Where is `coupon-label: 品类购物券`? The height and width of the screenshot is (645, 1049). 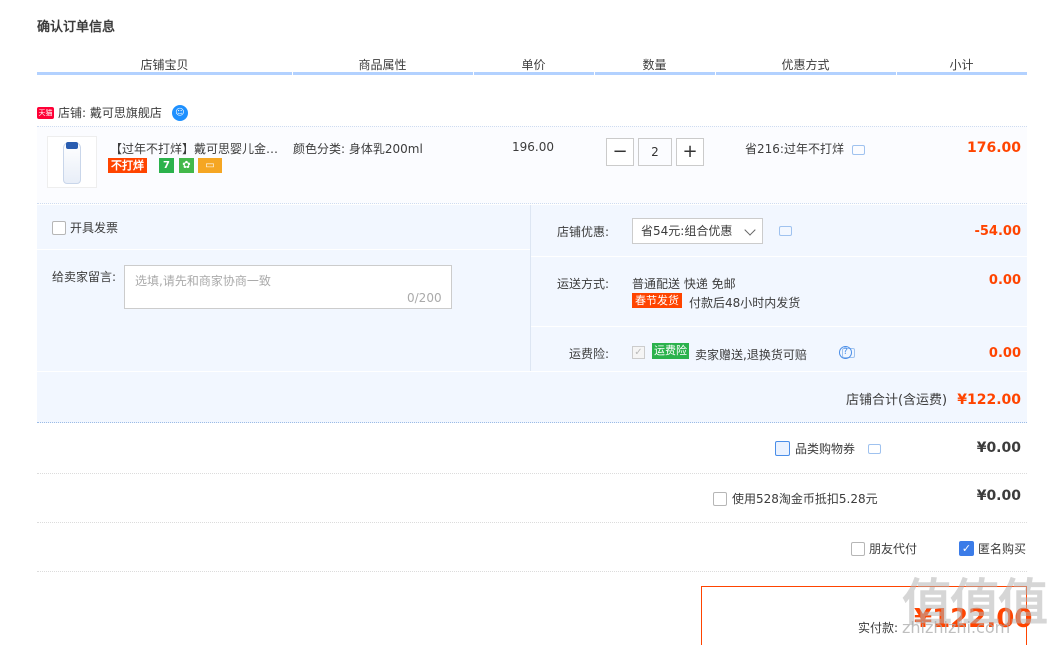 coupon-label: 品类购物券 is located at coordinates (825, 449).